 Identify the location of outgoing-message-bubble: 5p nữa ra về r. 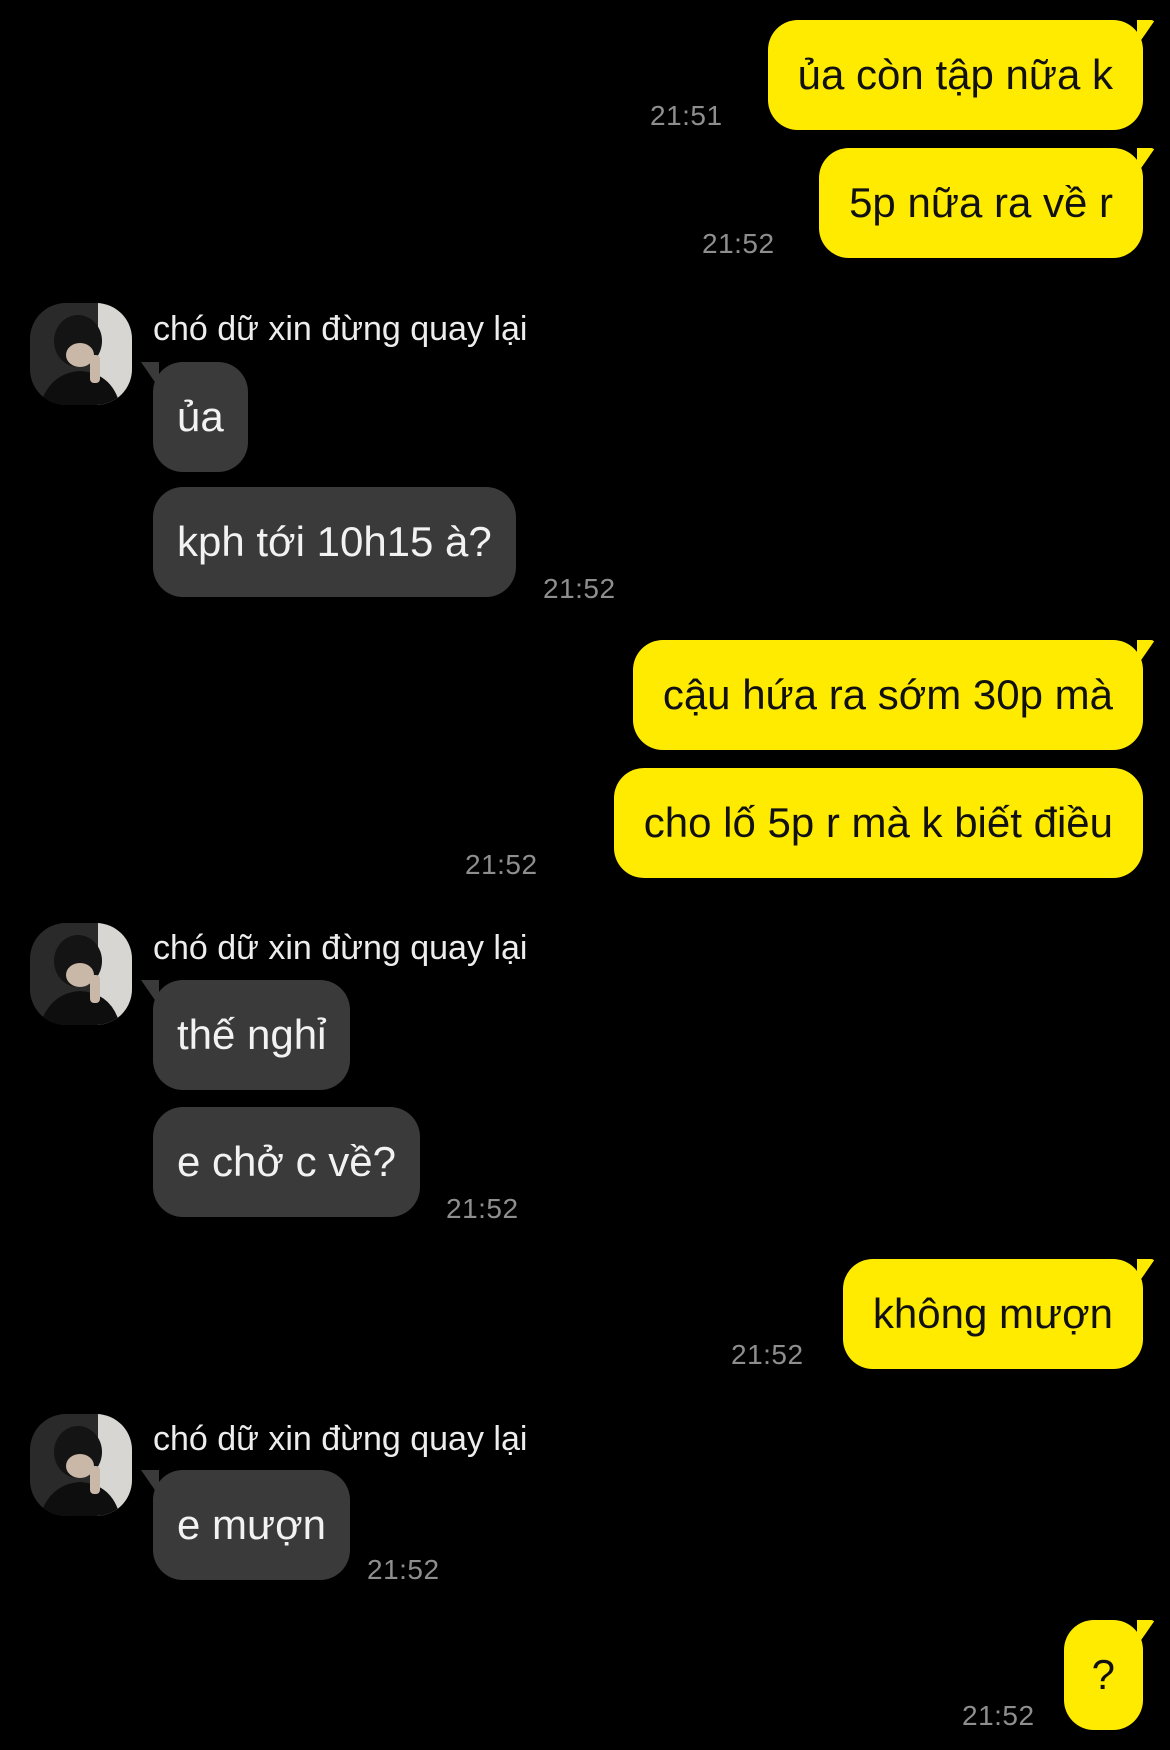
(987, 203).